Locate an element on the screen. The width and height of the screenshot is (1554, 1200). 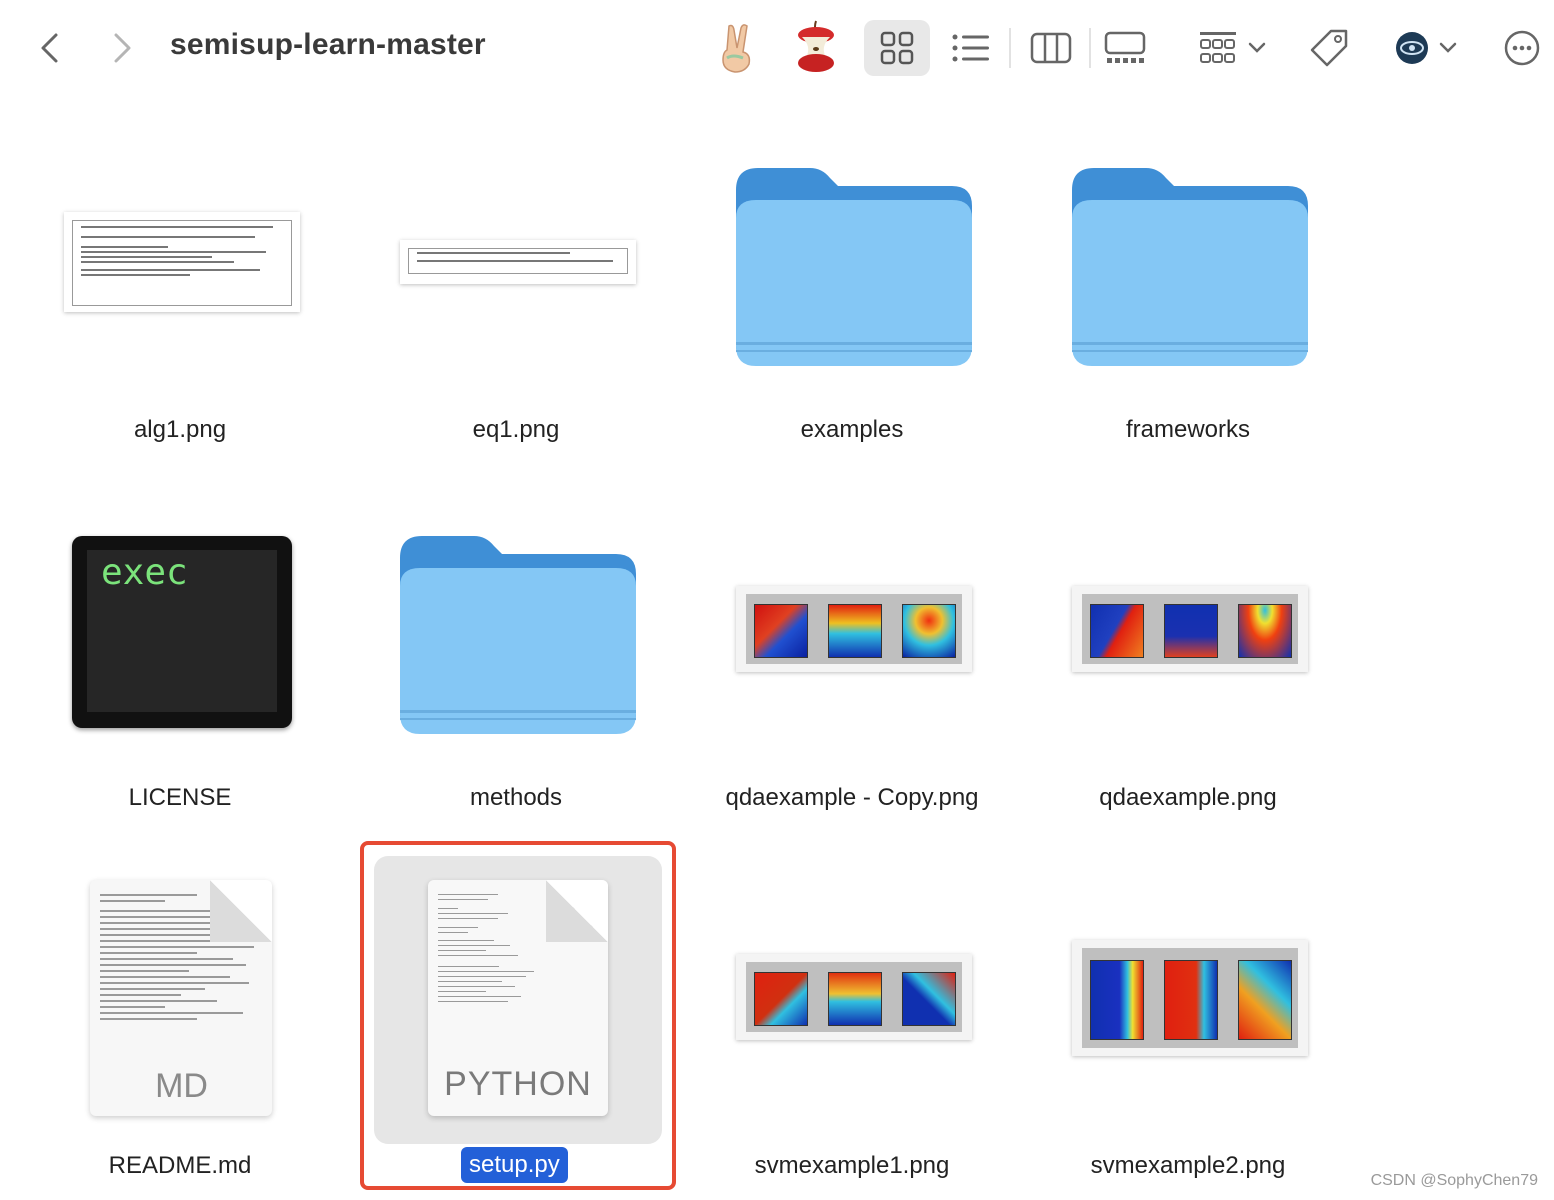
quick-look-button is located at coordinates (1426, 48).